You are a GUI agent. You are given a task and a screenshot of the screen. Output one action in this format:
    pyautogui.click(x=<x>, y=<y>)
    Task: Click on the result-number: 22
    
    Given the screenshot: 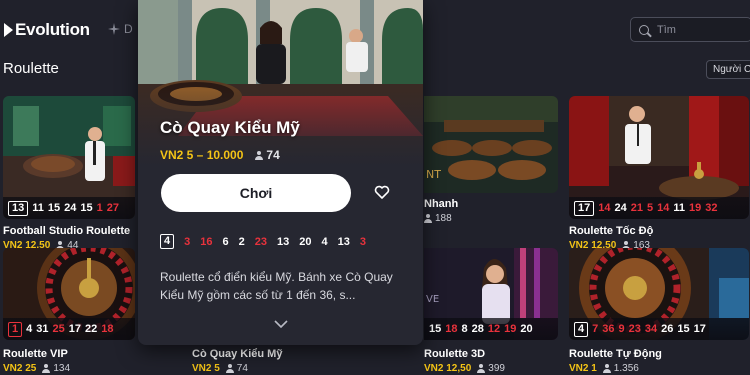 What is the action you would take?
    pyautogui.click(x=91, y=329)
    